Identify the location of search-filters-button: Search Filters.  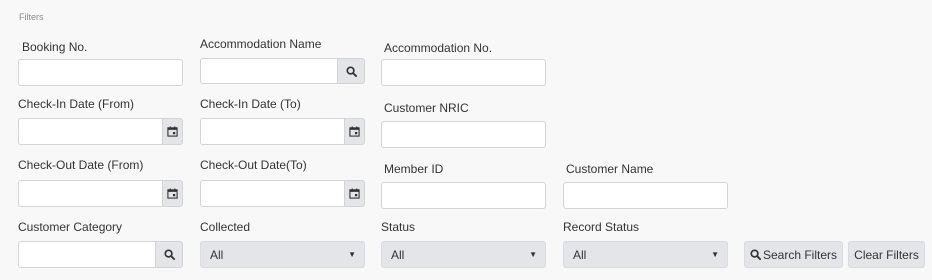
(793, 254).